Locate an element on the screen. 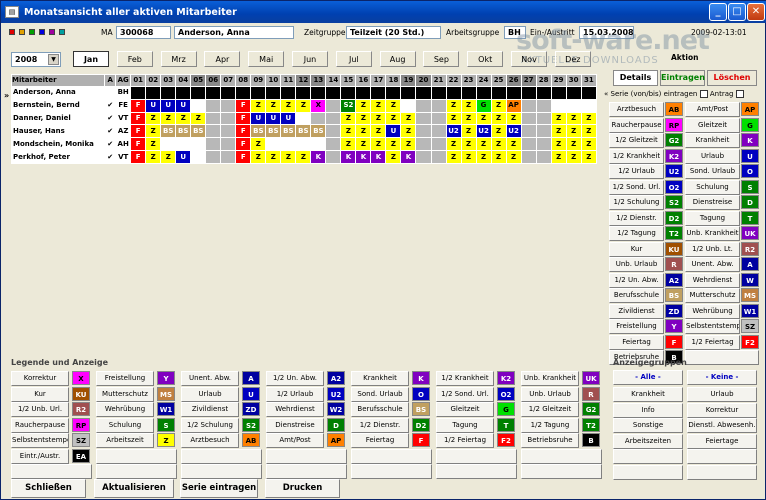 The image size is (766, 500). absence-button-a2: 1/2 Un. Abw. is located at coordinates (636, 280).